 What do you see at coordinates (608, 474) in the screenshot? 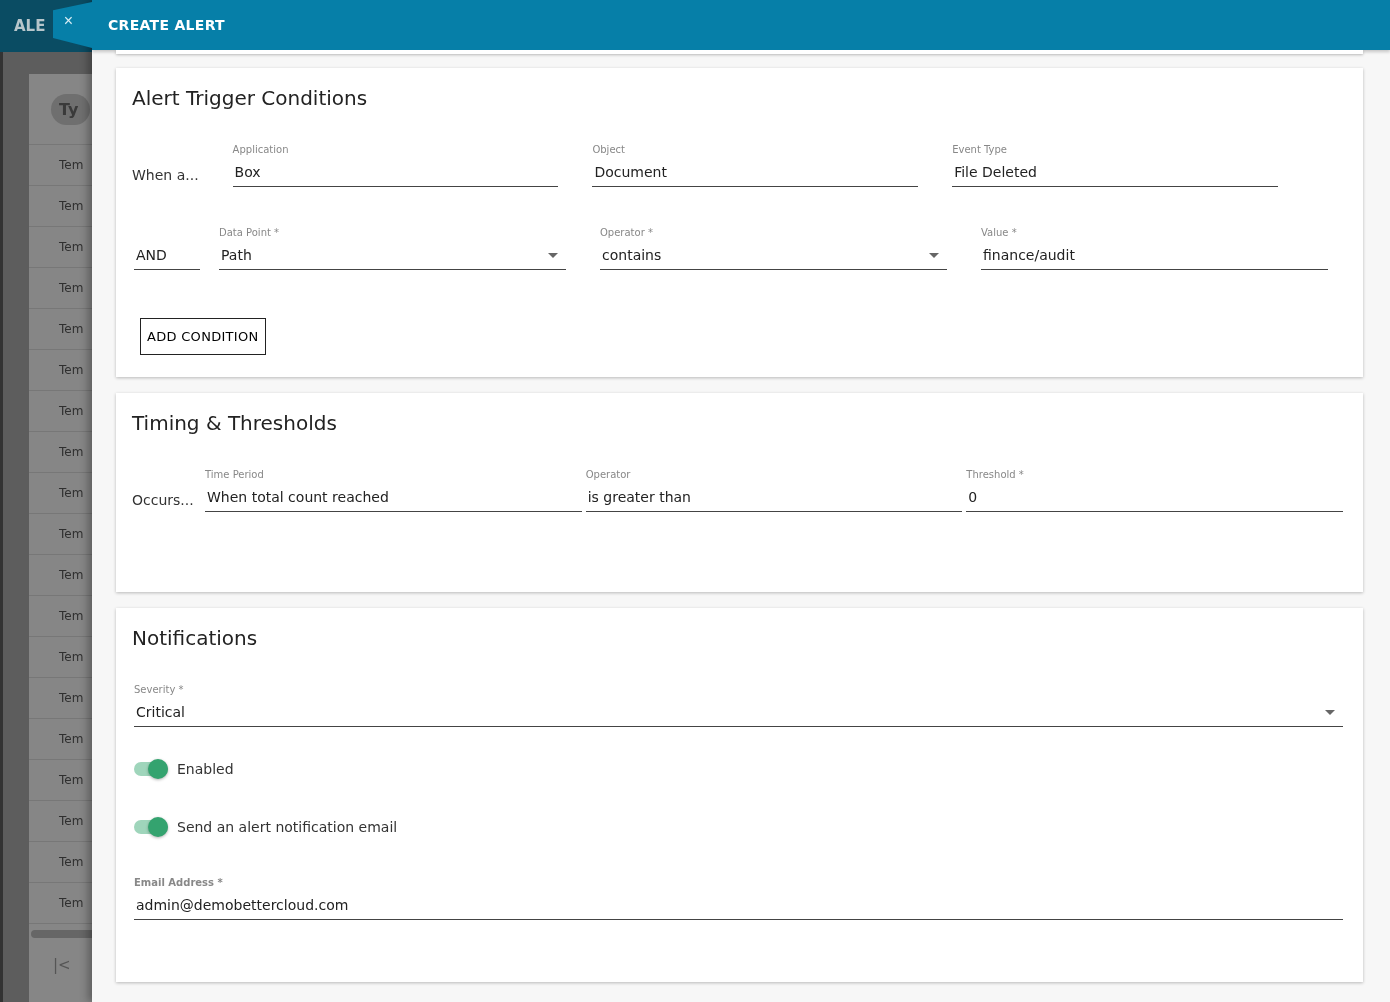
I see `field-label: Operator` at bounding box center [608, 474].